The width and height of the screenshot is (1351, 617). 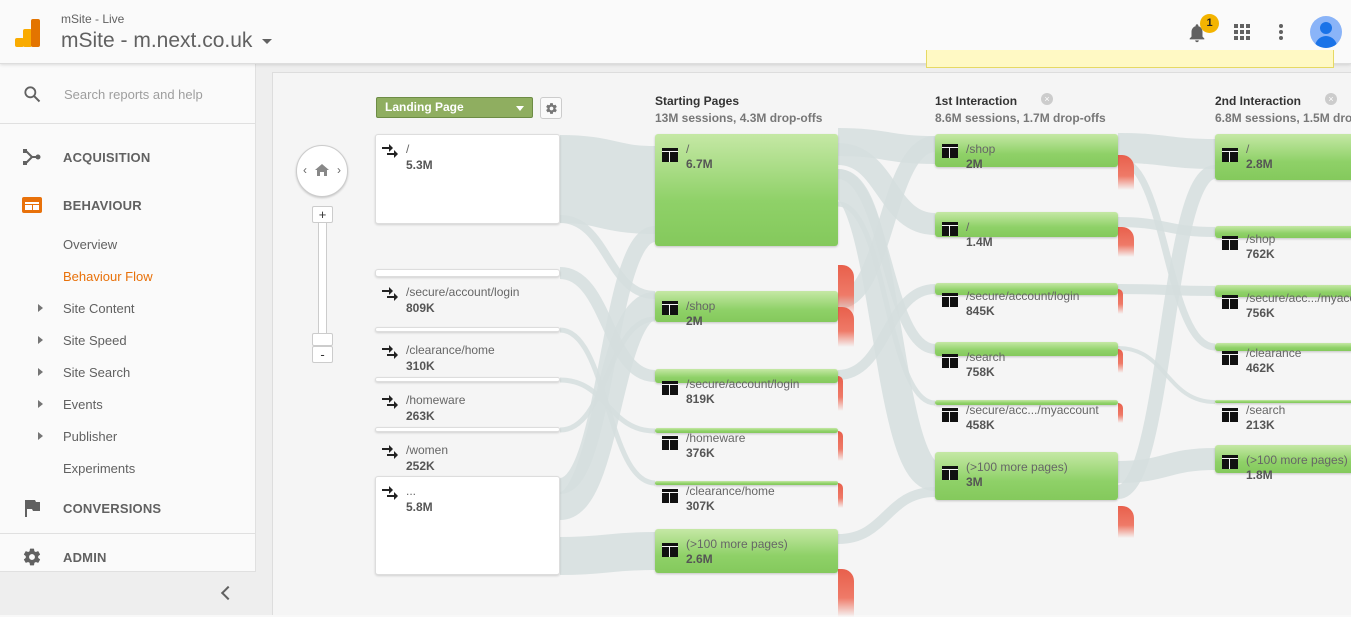 What do you see at coordinates (1283, 157) in the screenshot?
I see `page-node: /2.8M` at bounding box center [1283, 157].